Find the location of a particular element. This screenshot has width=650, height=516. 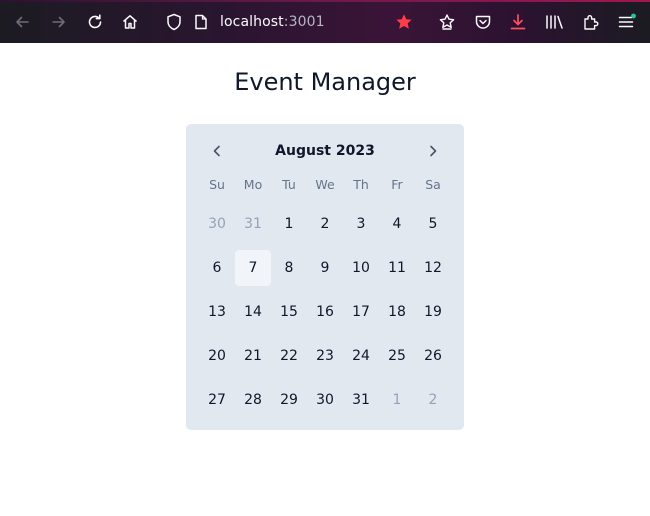

calendar-day: 17 is located at coordinates (361, 312).